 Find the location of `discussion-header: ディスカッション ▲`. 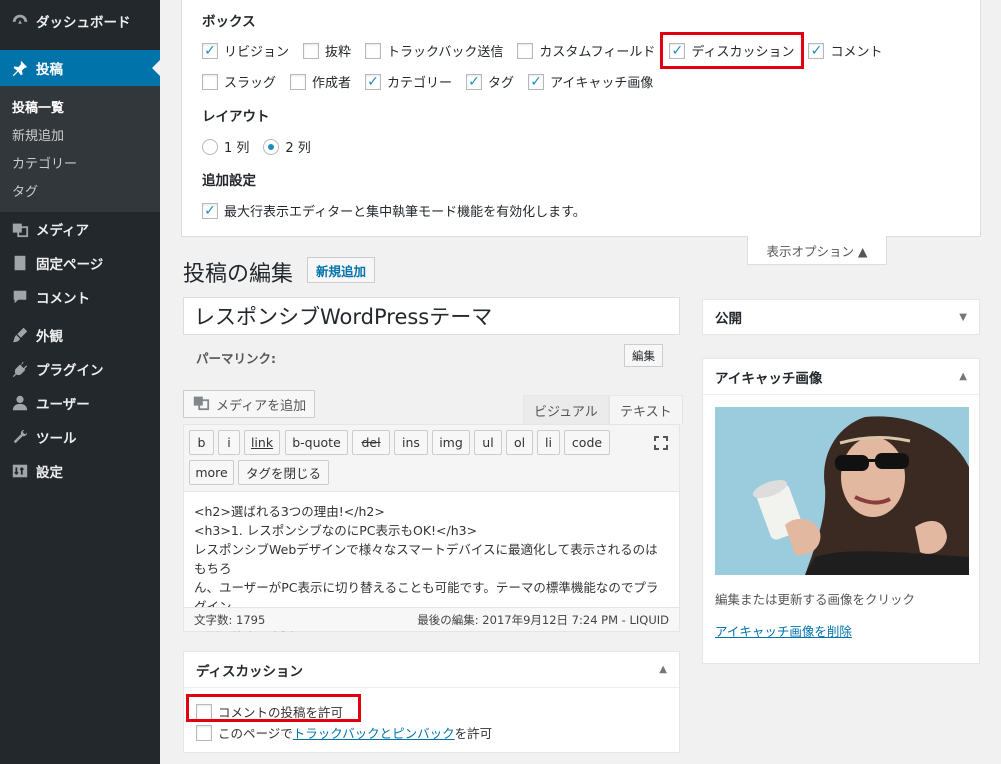

discussion-header: ディスカッション ▲ is located at coordinates (431, 670).